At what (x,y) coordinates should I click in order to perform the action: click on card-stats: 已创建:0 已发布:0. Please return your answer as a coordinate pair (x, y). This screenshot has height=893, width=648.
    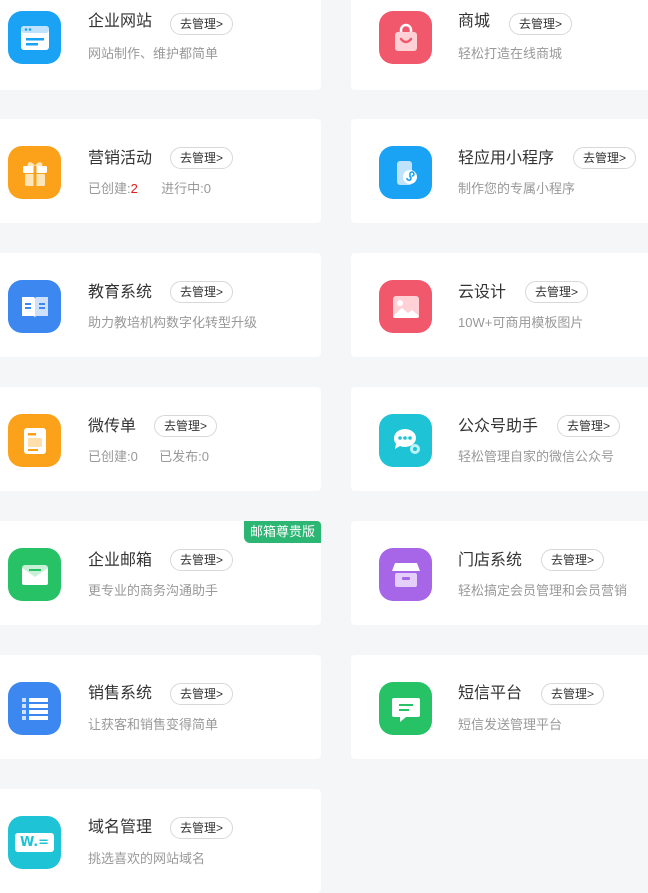
    Looking at the image, I should click on (148, 457).